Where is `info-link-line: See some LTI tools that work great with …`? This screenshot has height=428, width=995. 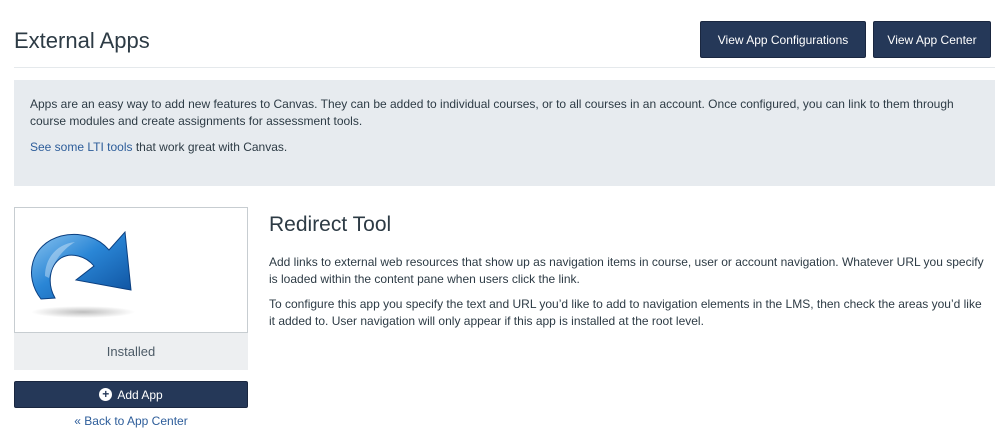
info-link-line: See some LTI tools that work great with … is located at coordinates (504, 147).